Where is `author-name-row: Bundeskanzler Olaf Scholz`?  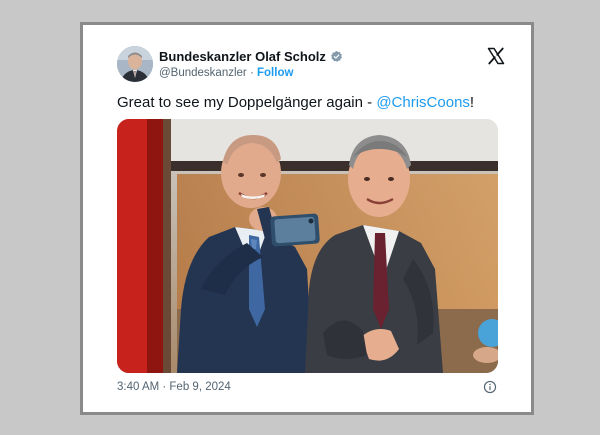
author-name-row: Bundeskanzler Olaf Scholz is located at coordinates (251, 56).